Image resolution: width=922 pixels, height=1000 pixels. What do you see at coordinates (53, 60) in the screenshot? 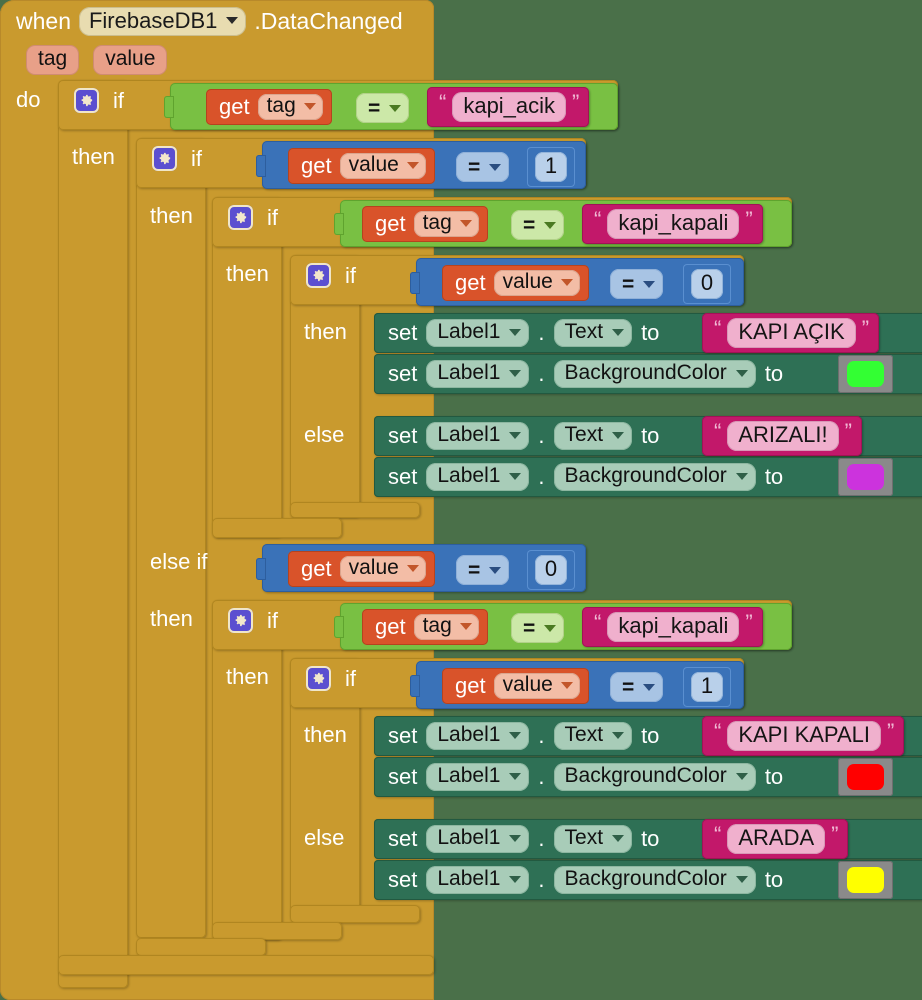
I see `param-chip-tag: tag` at bounding box center [53, 60].